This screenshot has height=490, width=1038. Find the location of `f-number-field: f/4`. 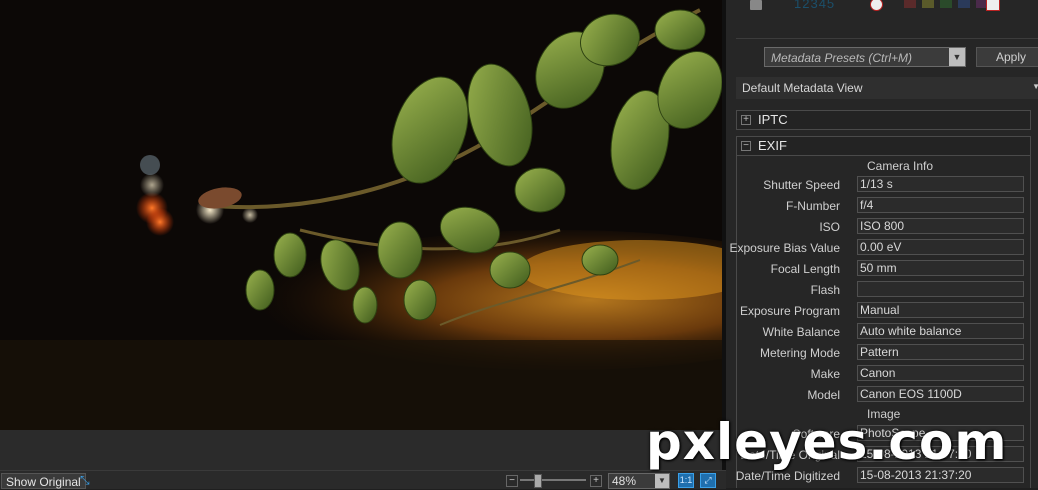

f-number-field: f/4 is located at coordinates (940, 205).